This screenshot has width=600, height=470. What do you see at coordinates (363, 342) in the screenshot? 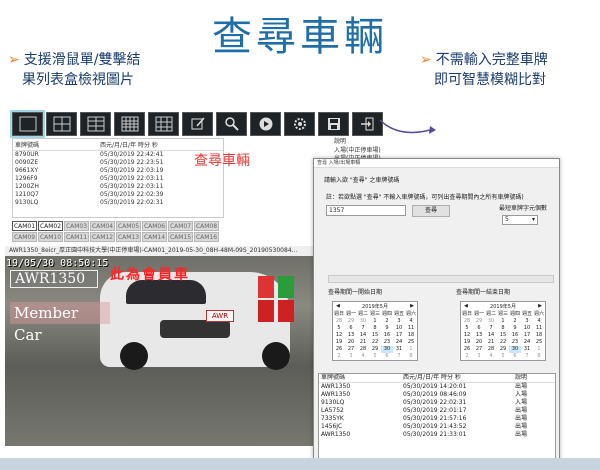
I see `calendar-day: 21` at bounding box center [363, 342].